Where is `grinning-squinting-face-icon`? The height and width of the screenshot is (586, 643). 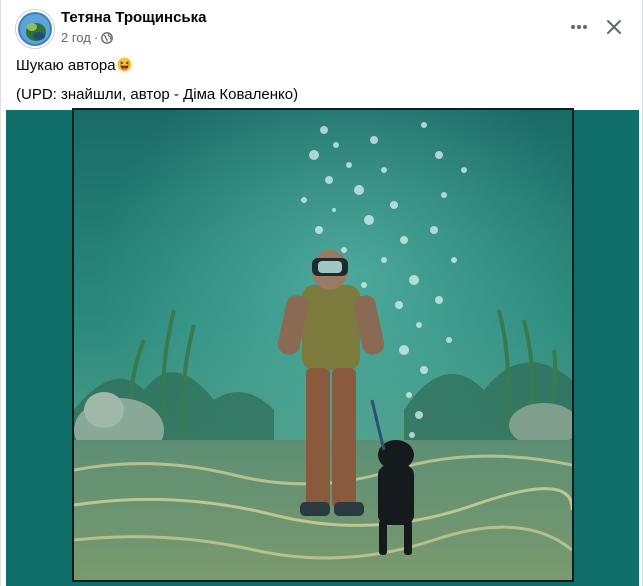
grinning-squinting-face-icon is located at coordinates (124, 64).